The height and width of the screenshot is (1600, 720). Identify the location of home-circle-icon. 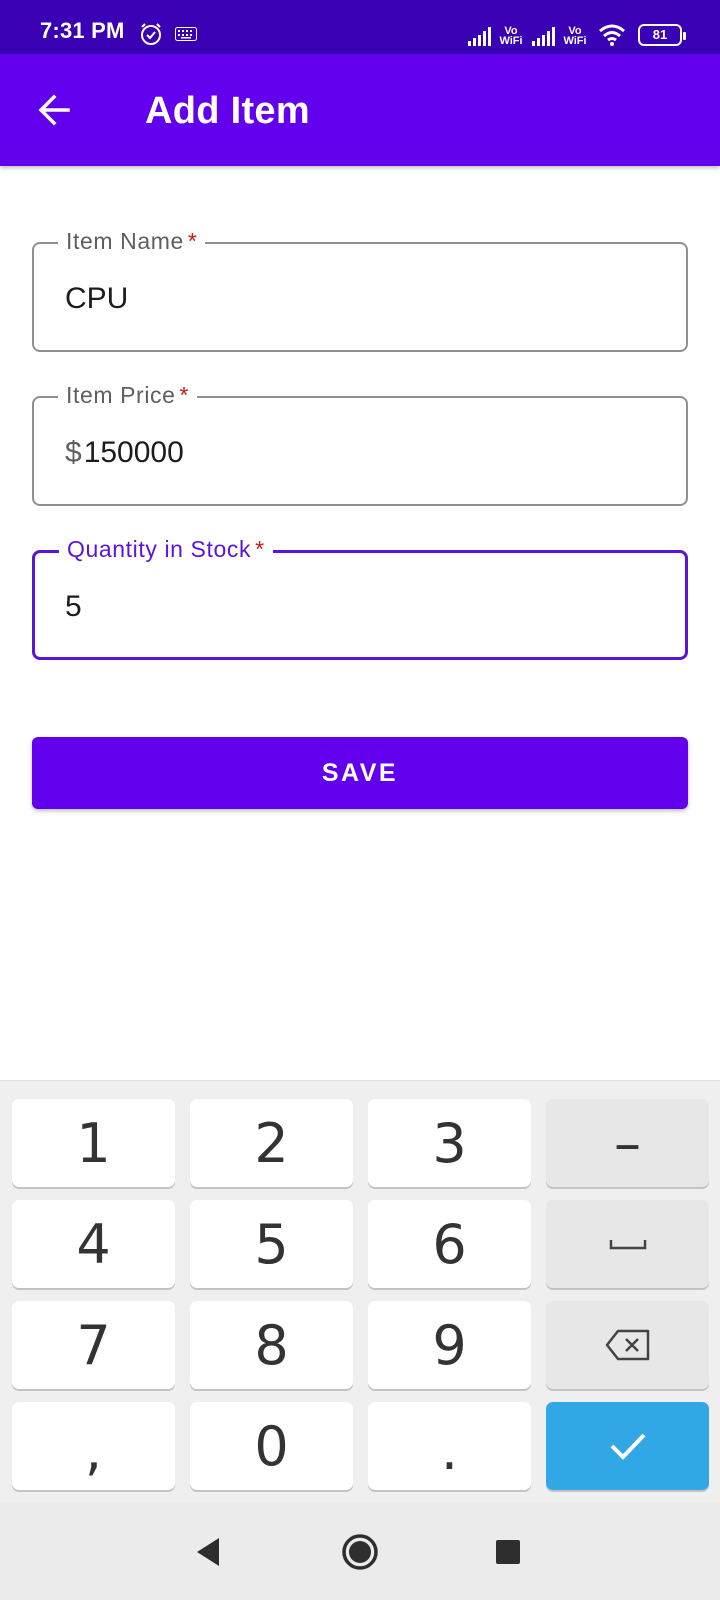
(360, 1552).